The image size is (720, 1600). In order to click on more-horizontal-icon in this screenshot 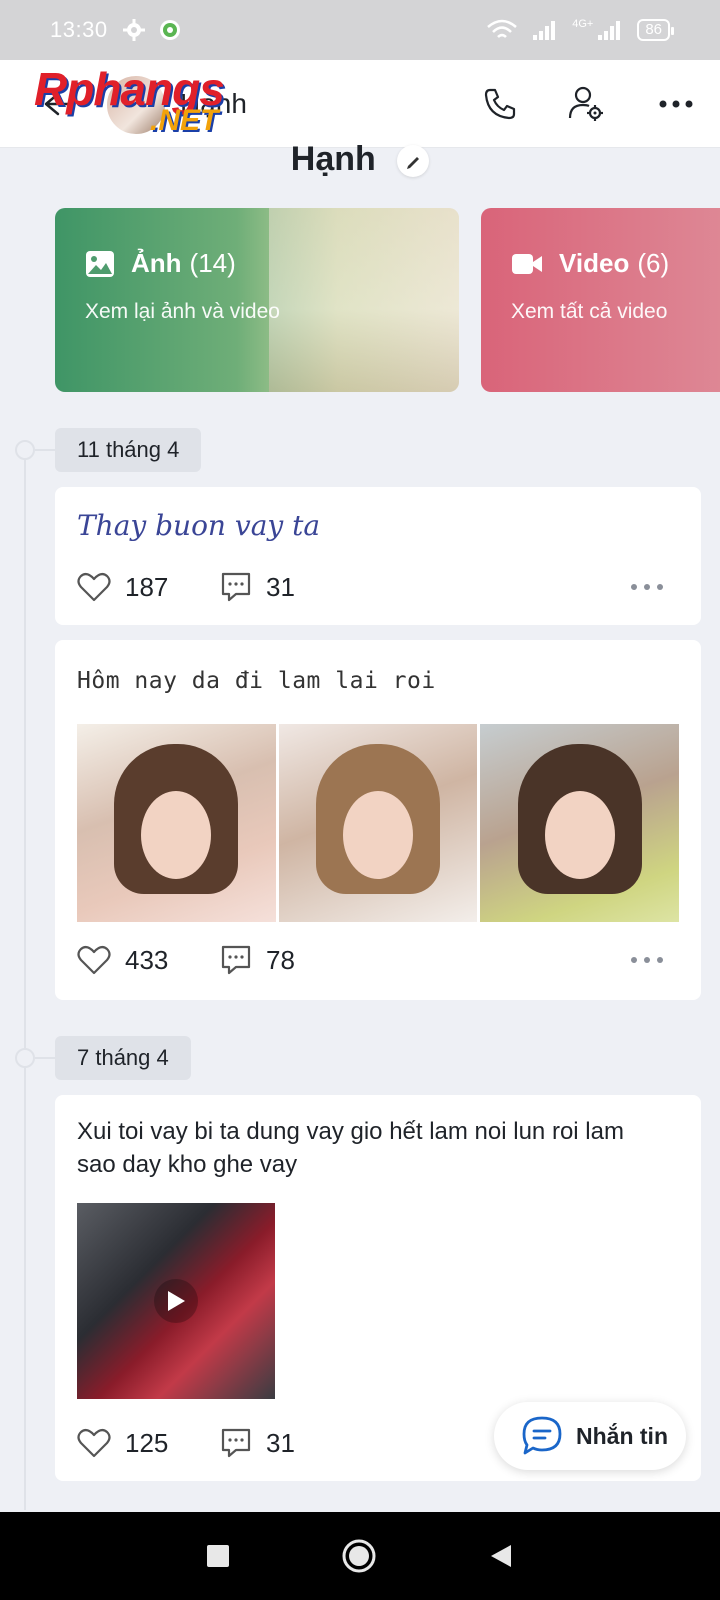, I will do `click(676, 104)`.